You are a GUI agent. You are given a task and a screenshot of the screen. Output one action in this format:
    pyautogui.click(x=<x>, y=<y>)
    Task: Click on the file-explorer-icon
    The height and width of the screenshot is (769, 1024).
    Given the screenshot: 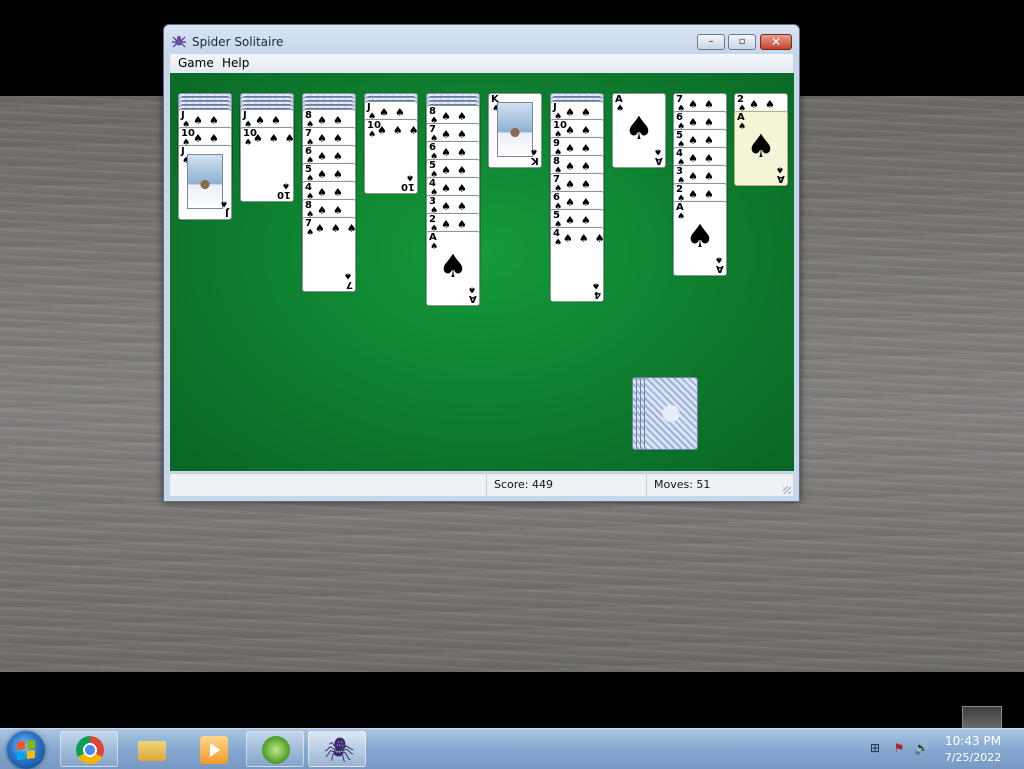 What is the action you would take?
    pyautogui.click(x=152, y=751)
    